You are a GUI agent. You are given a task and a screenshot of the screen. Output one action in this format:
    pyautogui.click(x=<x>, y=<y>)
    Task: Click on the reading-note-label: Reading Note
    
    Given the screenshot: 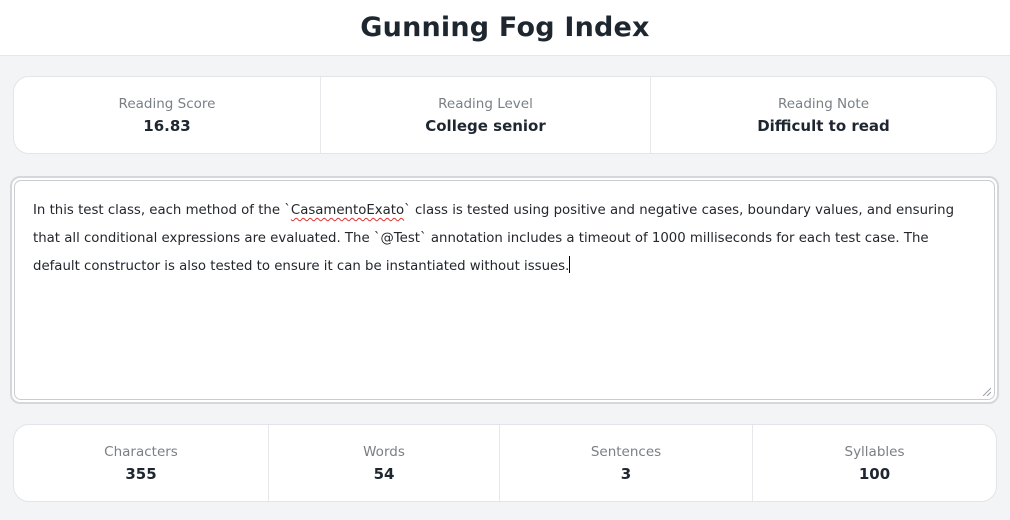 What is the action you would take?
    pyautogui.click(x=823, y=103)
    